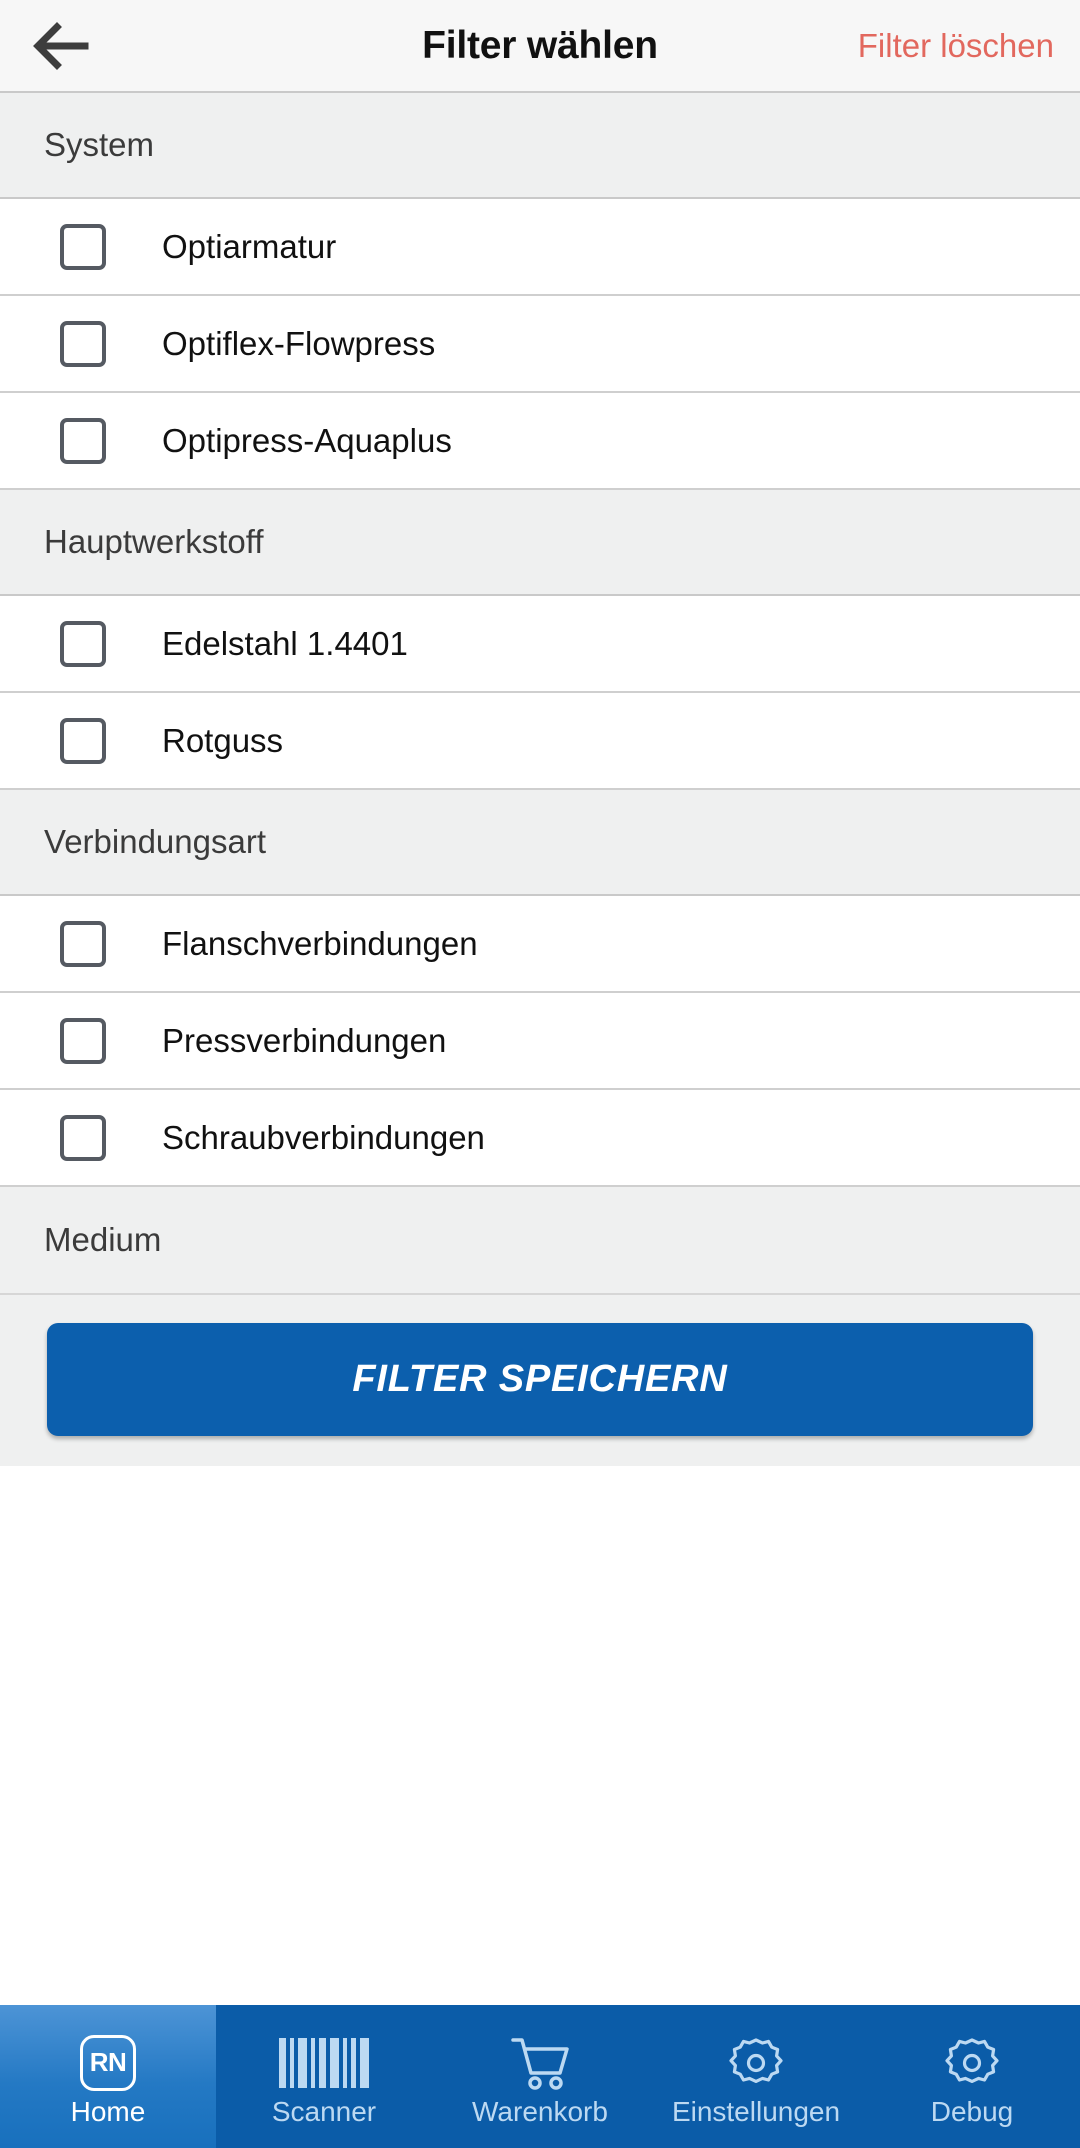 The image size is (1080, 2148). Describe the element at coordinates (540, 1138) in the screenshot. I see `filter-option-row: Schraubverbindungen` at that location.